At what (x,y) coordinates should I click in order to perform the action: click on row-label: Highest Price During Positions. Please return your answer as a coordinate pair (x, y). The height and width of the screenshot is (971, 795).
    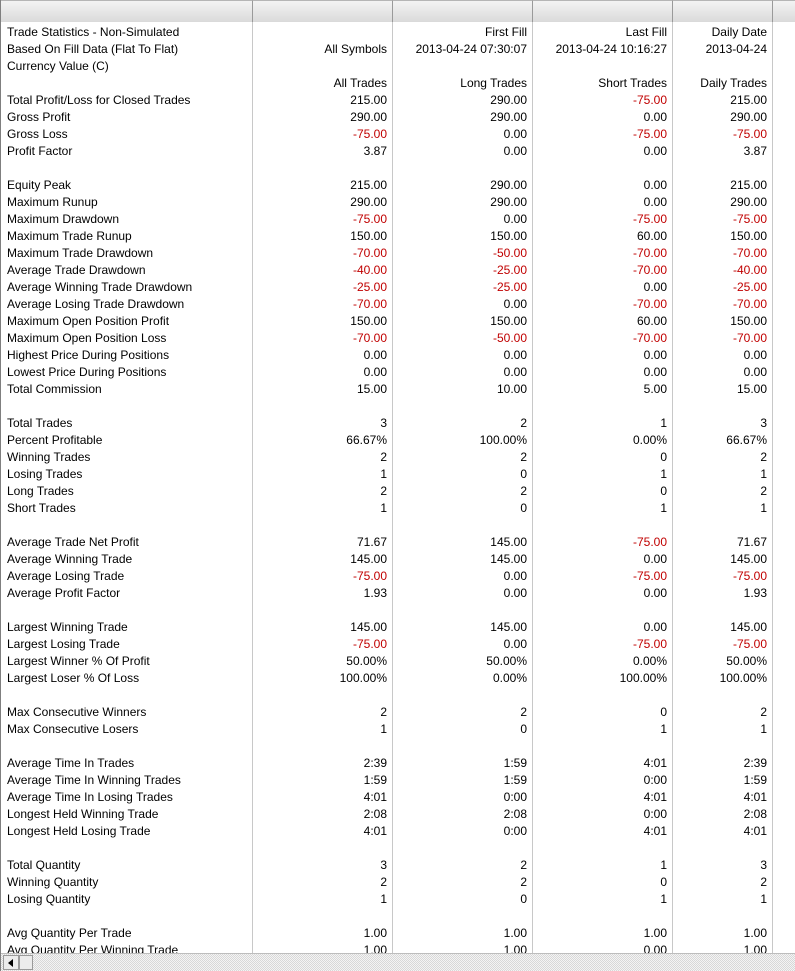
    Looking at the image, I should click on (88, 355).